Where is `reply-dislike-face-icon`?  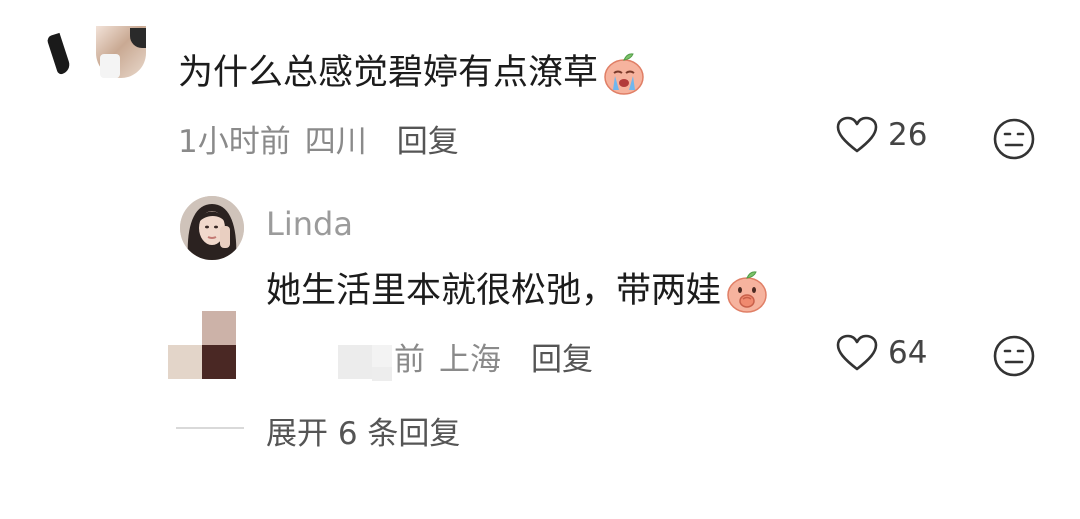 reply-dislike-face-icon is located at coordinates (1014, 356).